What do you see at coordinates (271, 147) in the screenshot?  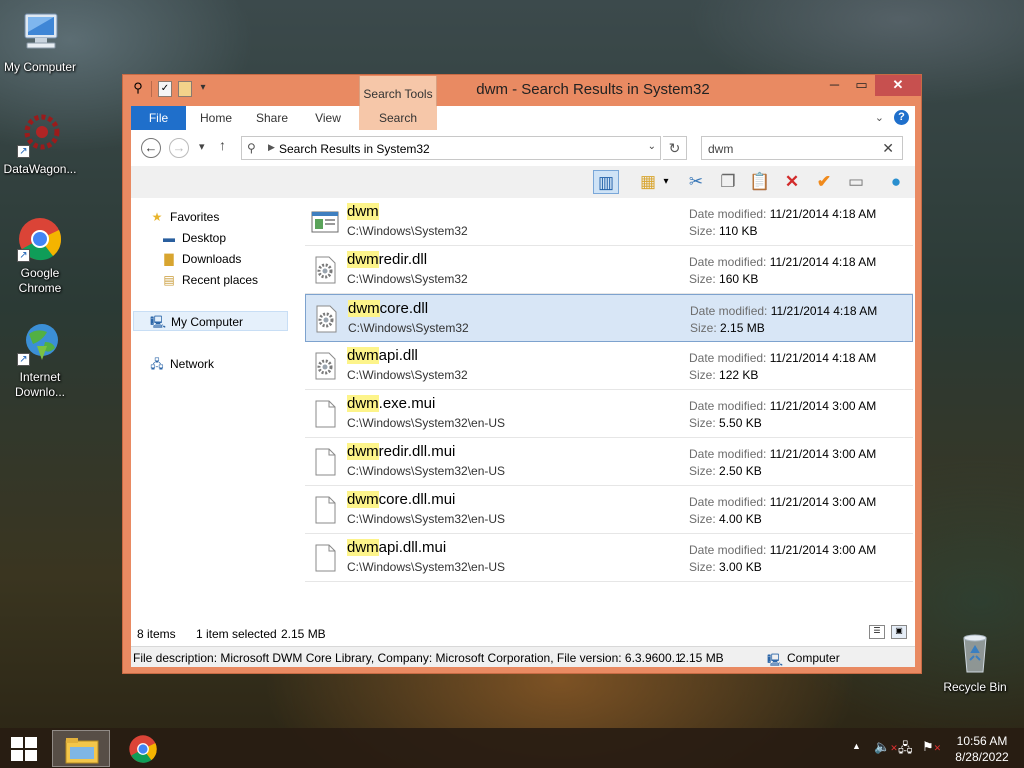 I see `breadcrumb-arrow-icon: ▶` at bounding box center [271, 147].